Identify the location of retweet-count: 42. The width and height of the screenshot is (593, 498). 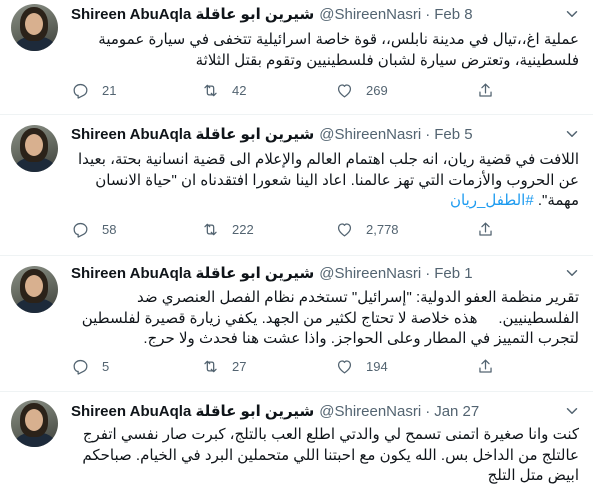
(239, 90).